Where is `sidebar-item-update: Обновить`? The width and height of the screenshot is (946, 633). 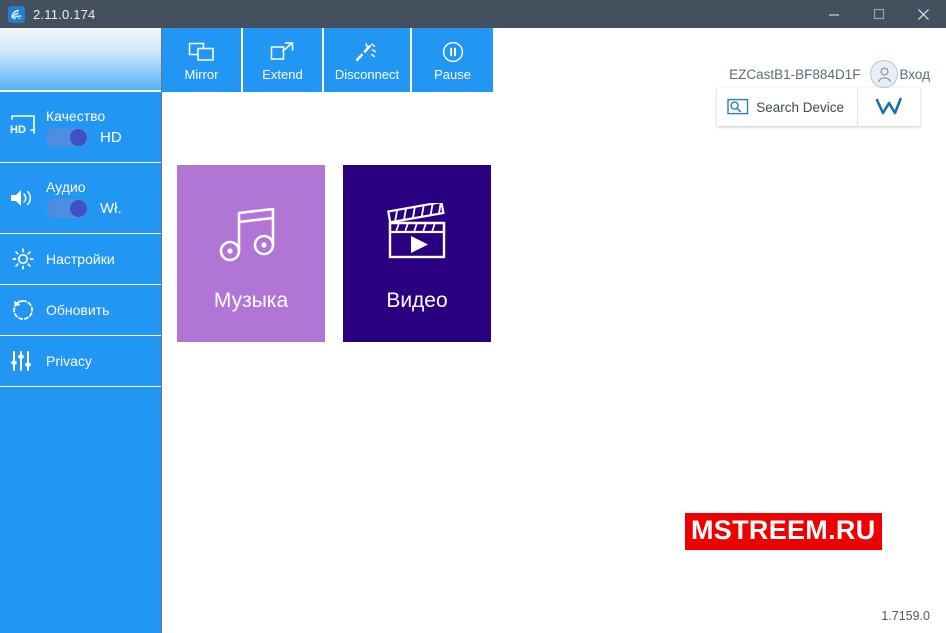
sidebar-item-update: Обновить is located at coordinates (80, 310).